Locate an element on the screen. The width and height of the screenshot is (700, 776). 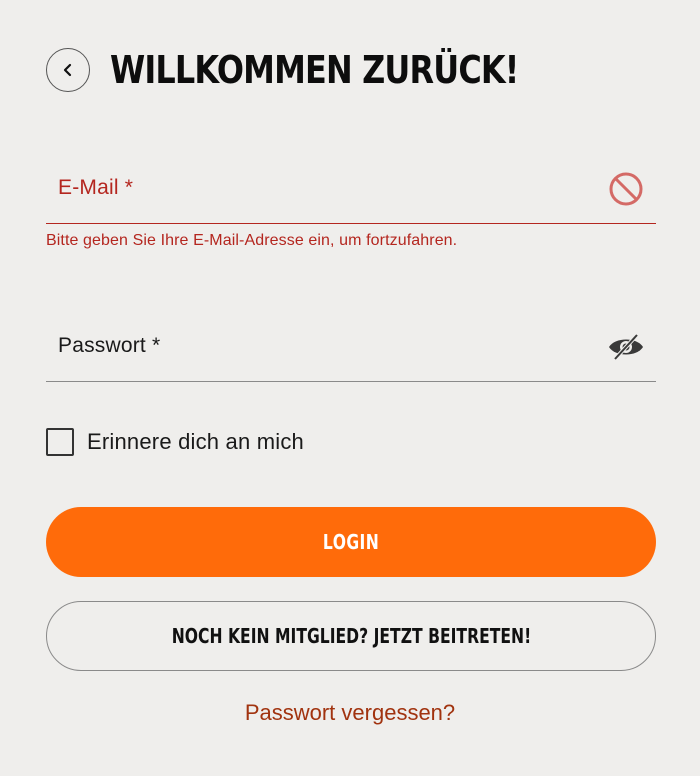
join-button: NOCH KEIN MITGLIED? JETZT BEITRETEN! is located at coordinates (351, 636).